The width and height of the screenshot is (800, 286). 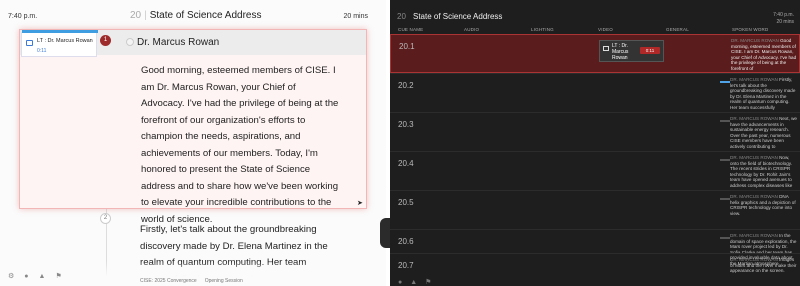 I want to click on clock: 7:40 p.m. 20 mins, so click(x=783, y=19).